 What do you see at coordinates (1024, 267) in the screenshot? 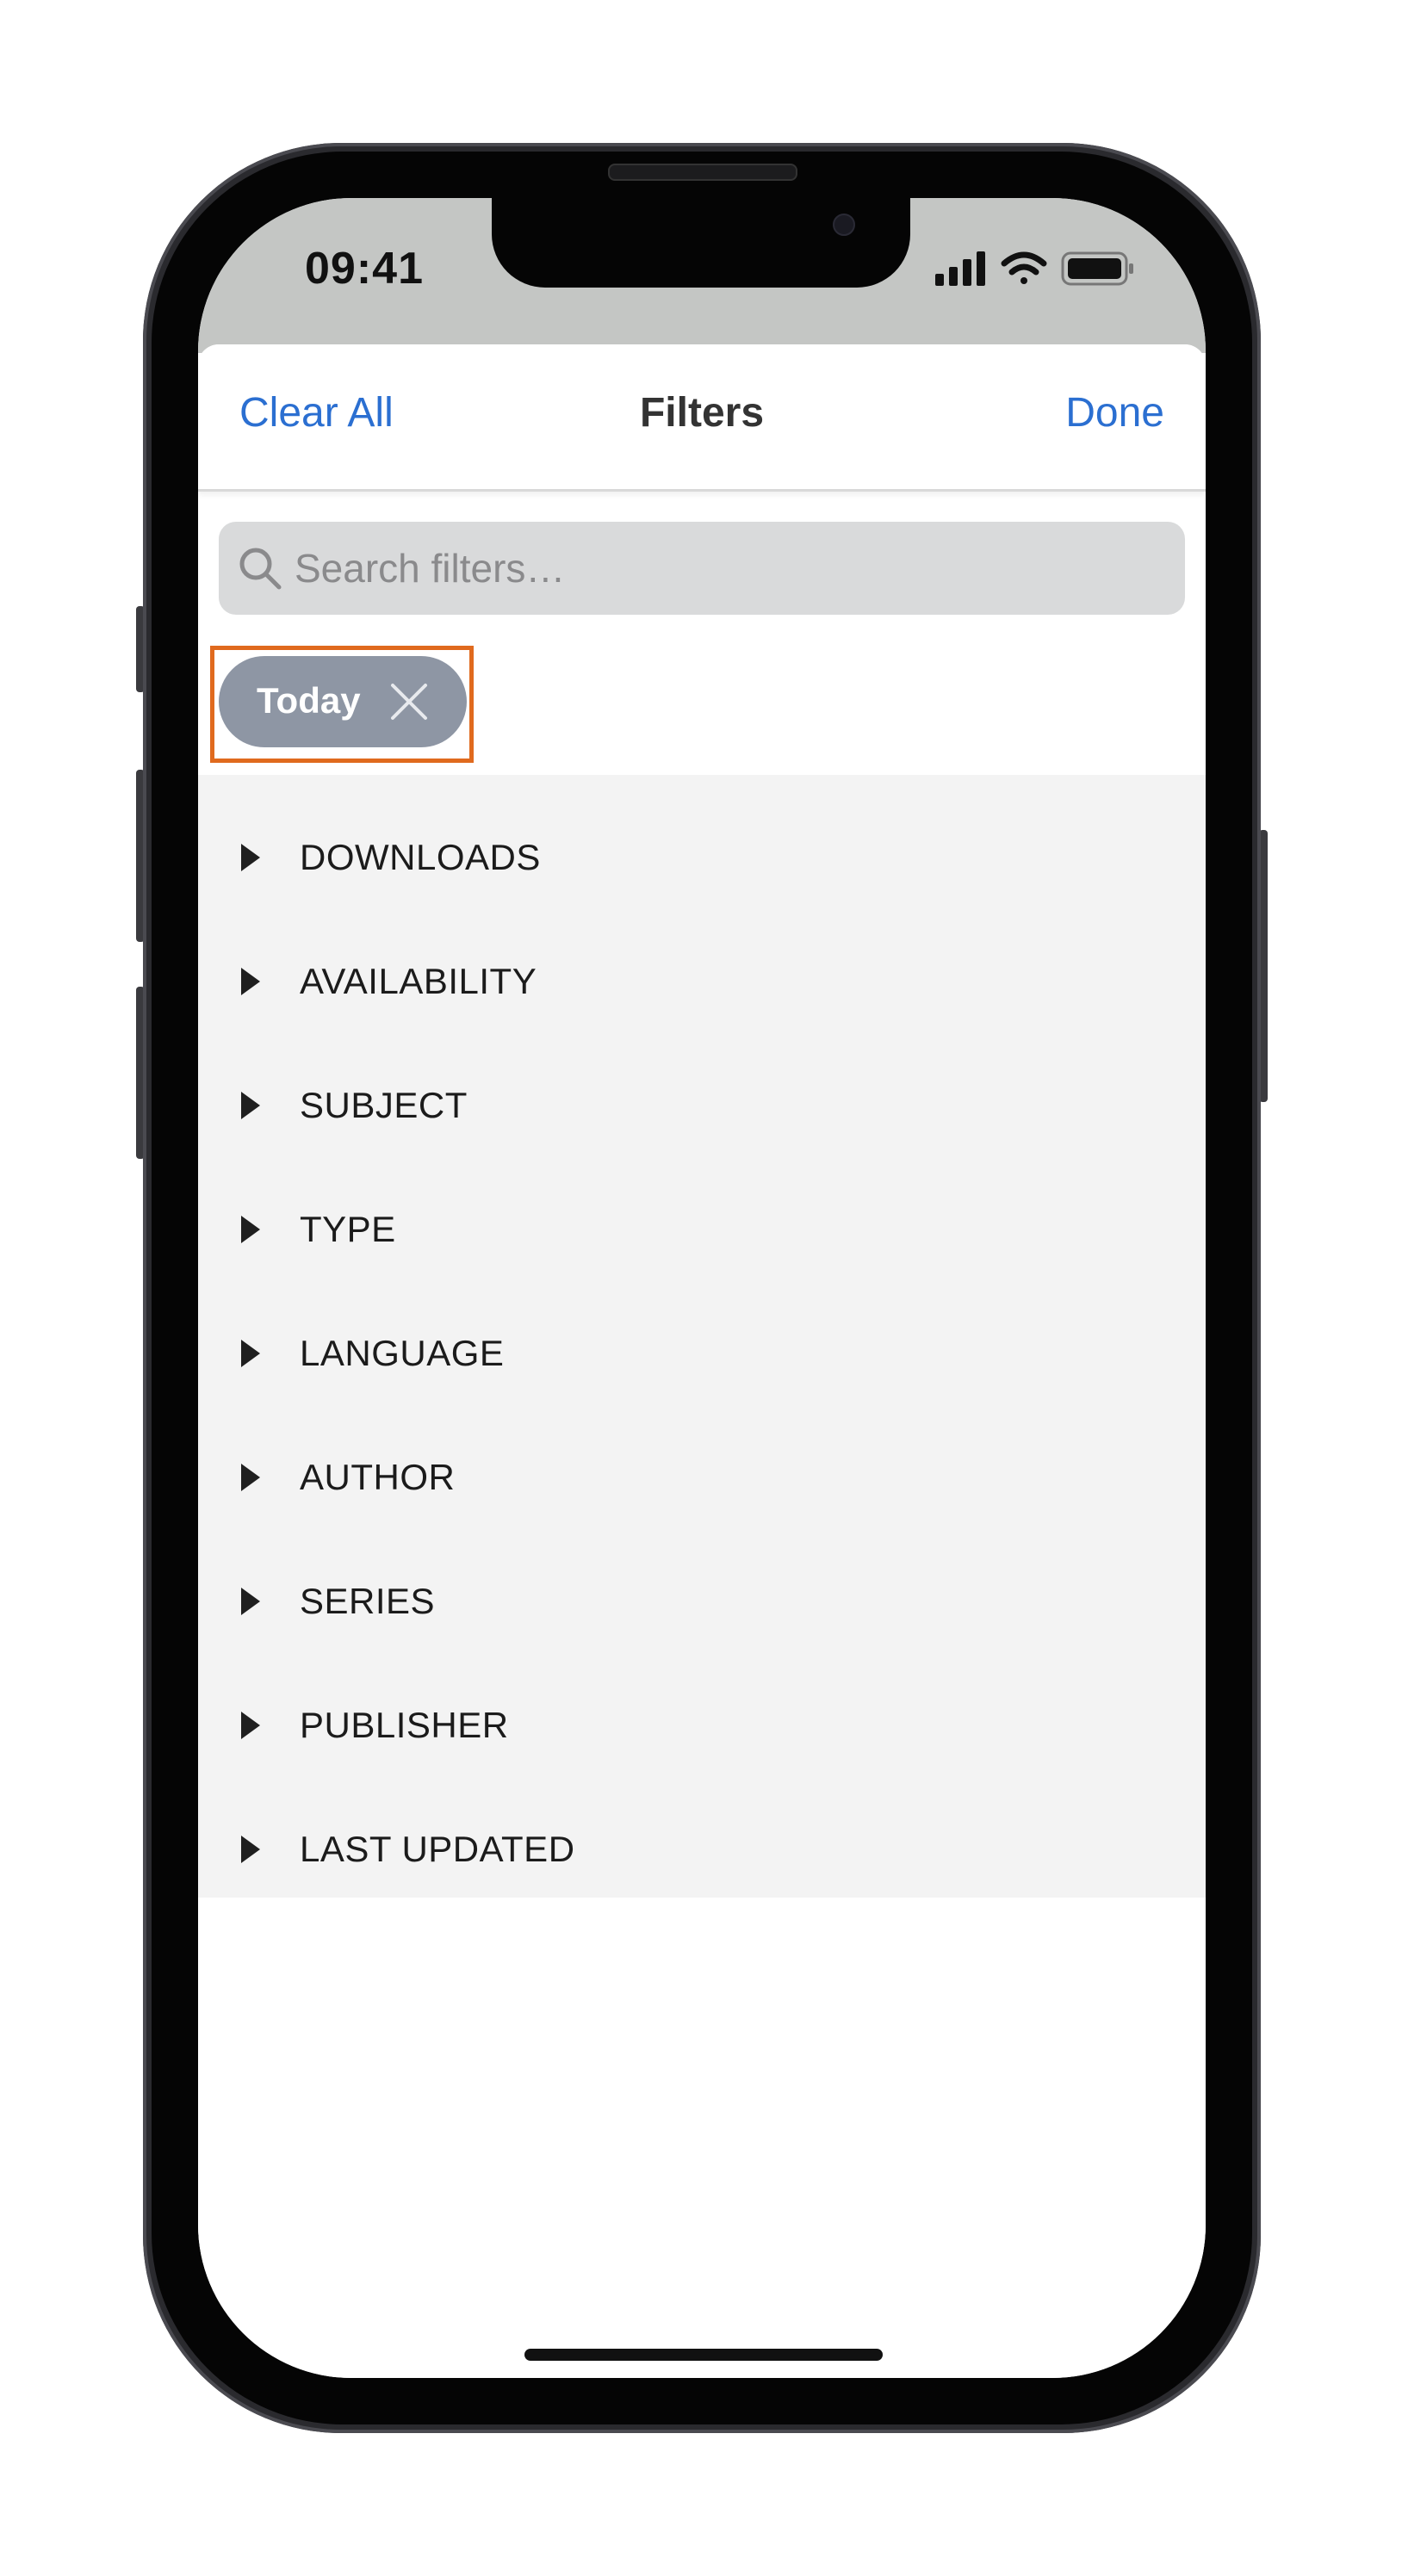
I see `wifi-icon` at bounding box center [1024, 267].